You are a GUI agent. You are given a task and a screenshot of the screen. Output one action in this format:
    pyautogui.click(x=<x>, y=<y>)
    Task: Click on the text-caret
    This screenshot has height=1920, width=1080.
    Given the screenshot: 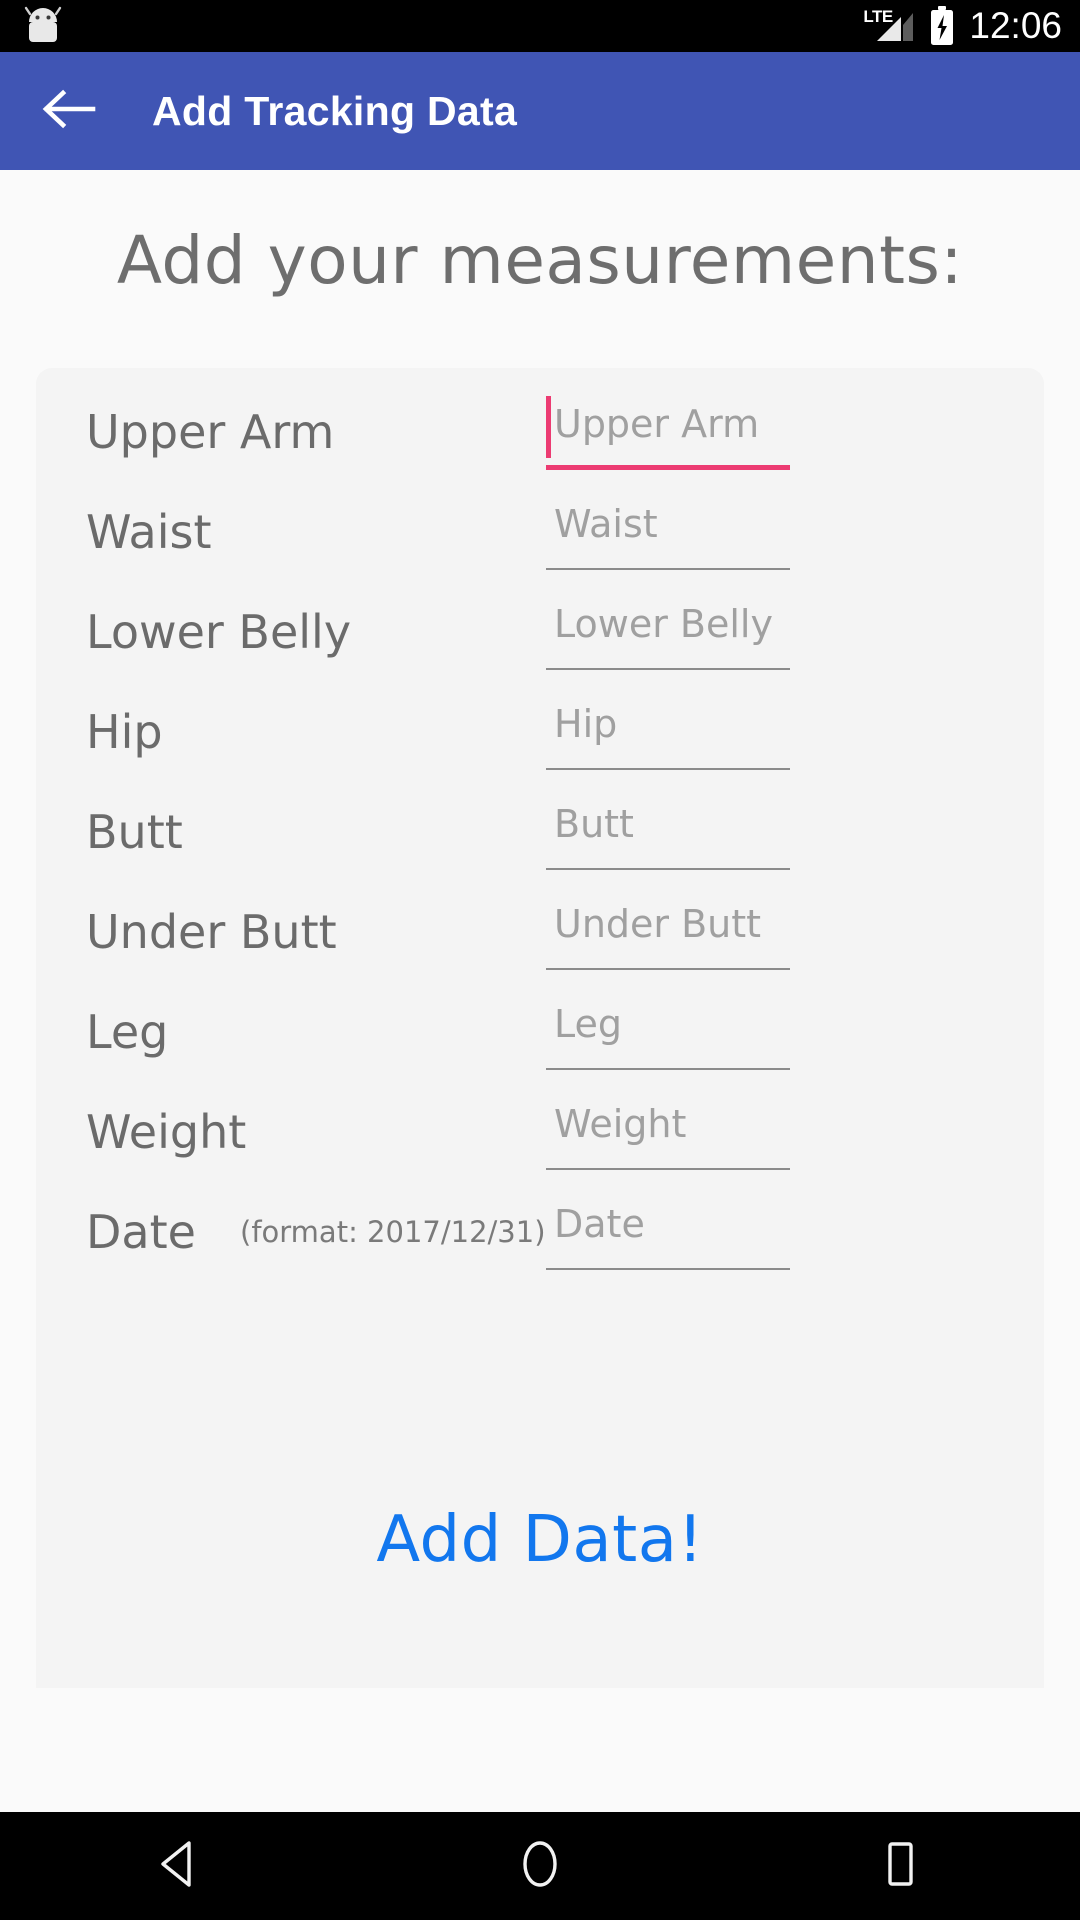 What is the action you would take?
    pyautogui.click(x=548, y=427)
    